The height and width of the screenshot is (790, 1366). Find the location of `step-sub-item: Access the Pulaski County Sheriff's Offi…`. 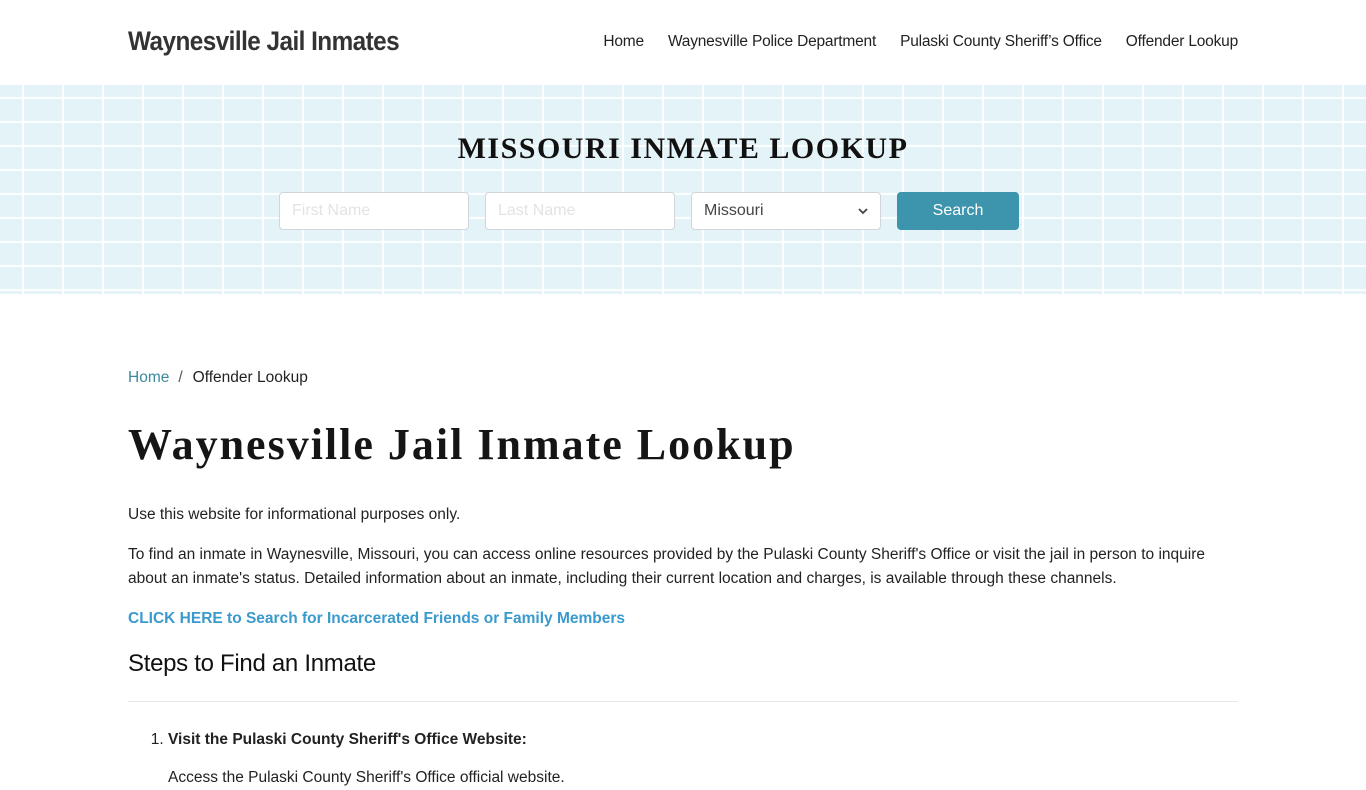

step-sub-item: Access the Pulaski County Sheriff's Offi… is located at coordinates (366, 777).